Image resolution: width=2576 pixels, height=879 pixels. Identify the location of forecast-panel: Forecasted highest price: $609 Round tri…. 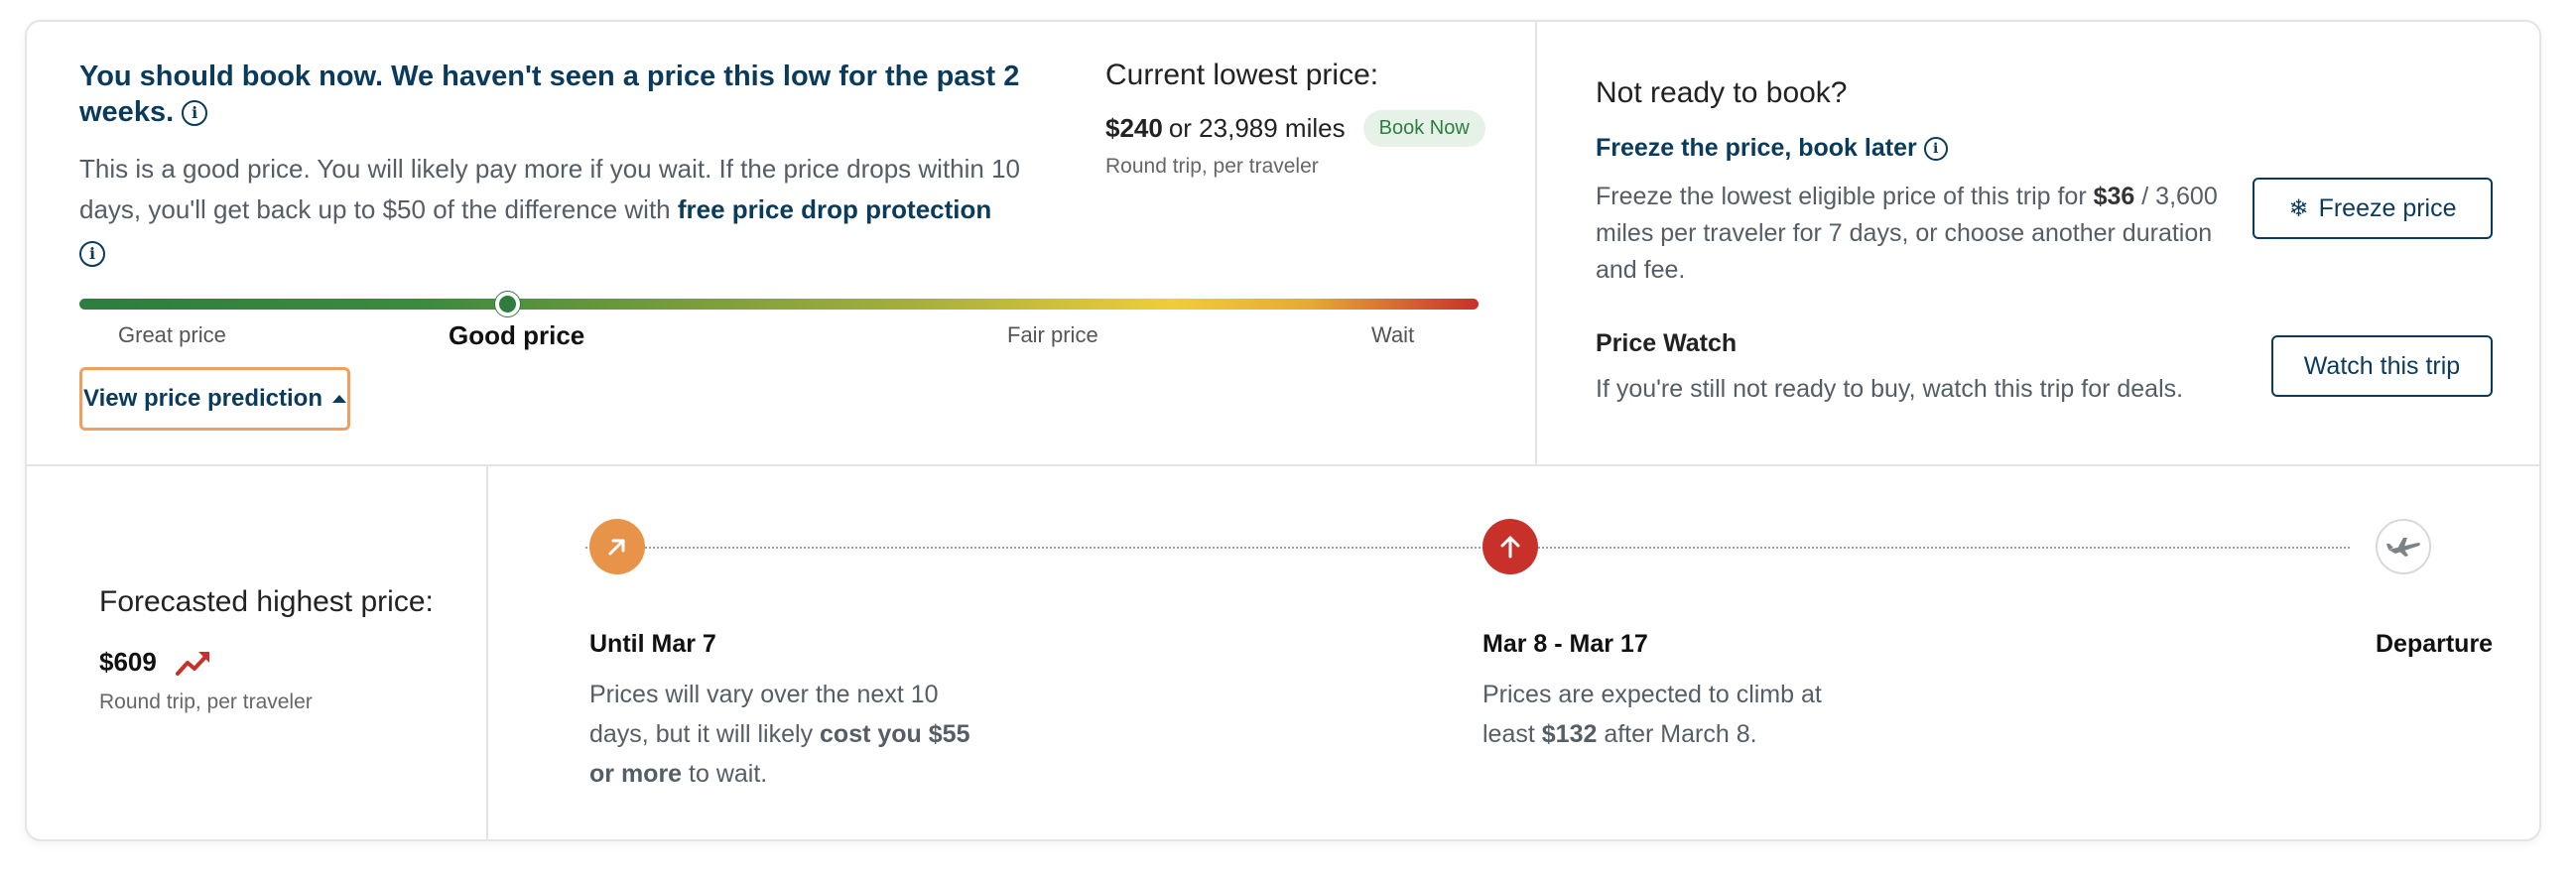
(258, 652).